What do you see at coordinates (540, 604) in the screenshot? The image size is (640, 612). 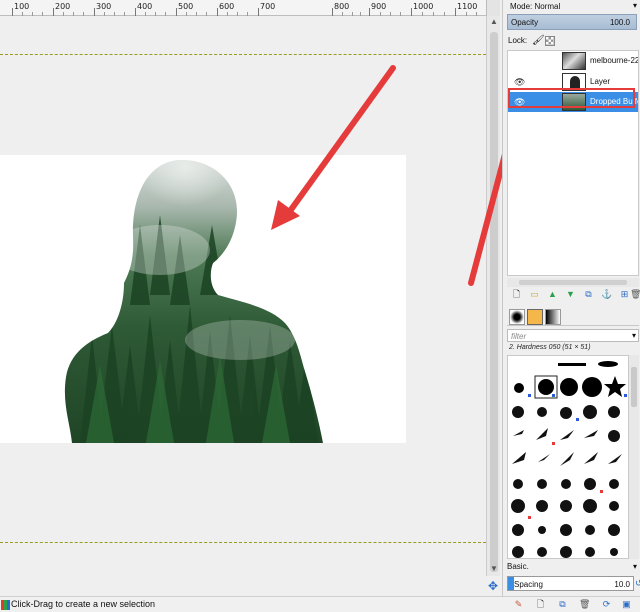 I see `new-brush-icon: 🗋` at bounding box center [540, 604].